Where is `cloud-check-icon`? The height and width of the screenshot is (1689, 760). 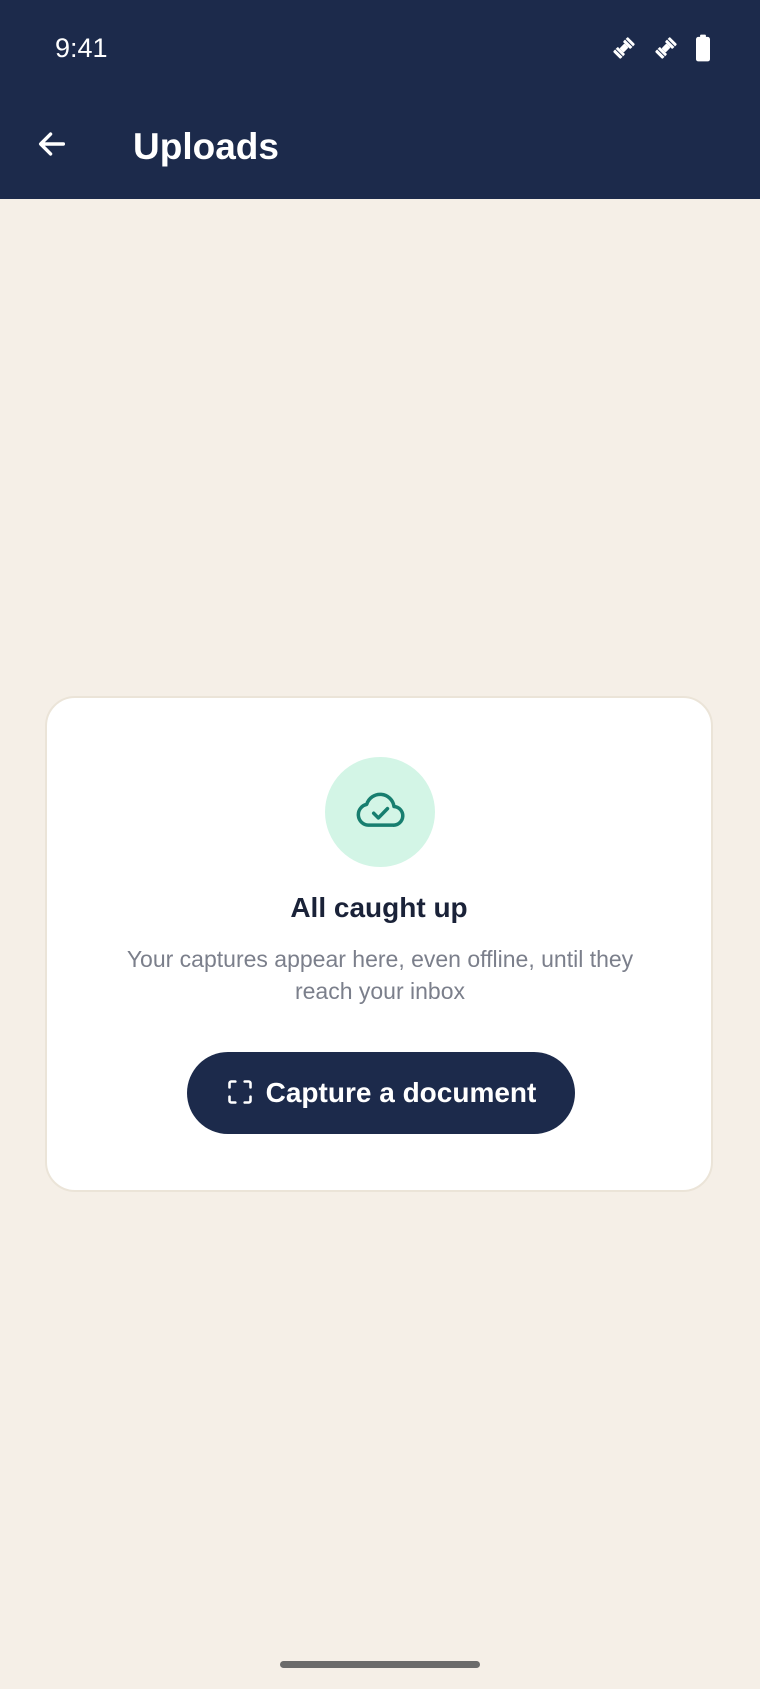 cloud-check-icon is located at coordinates (380, 812).